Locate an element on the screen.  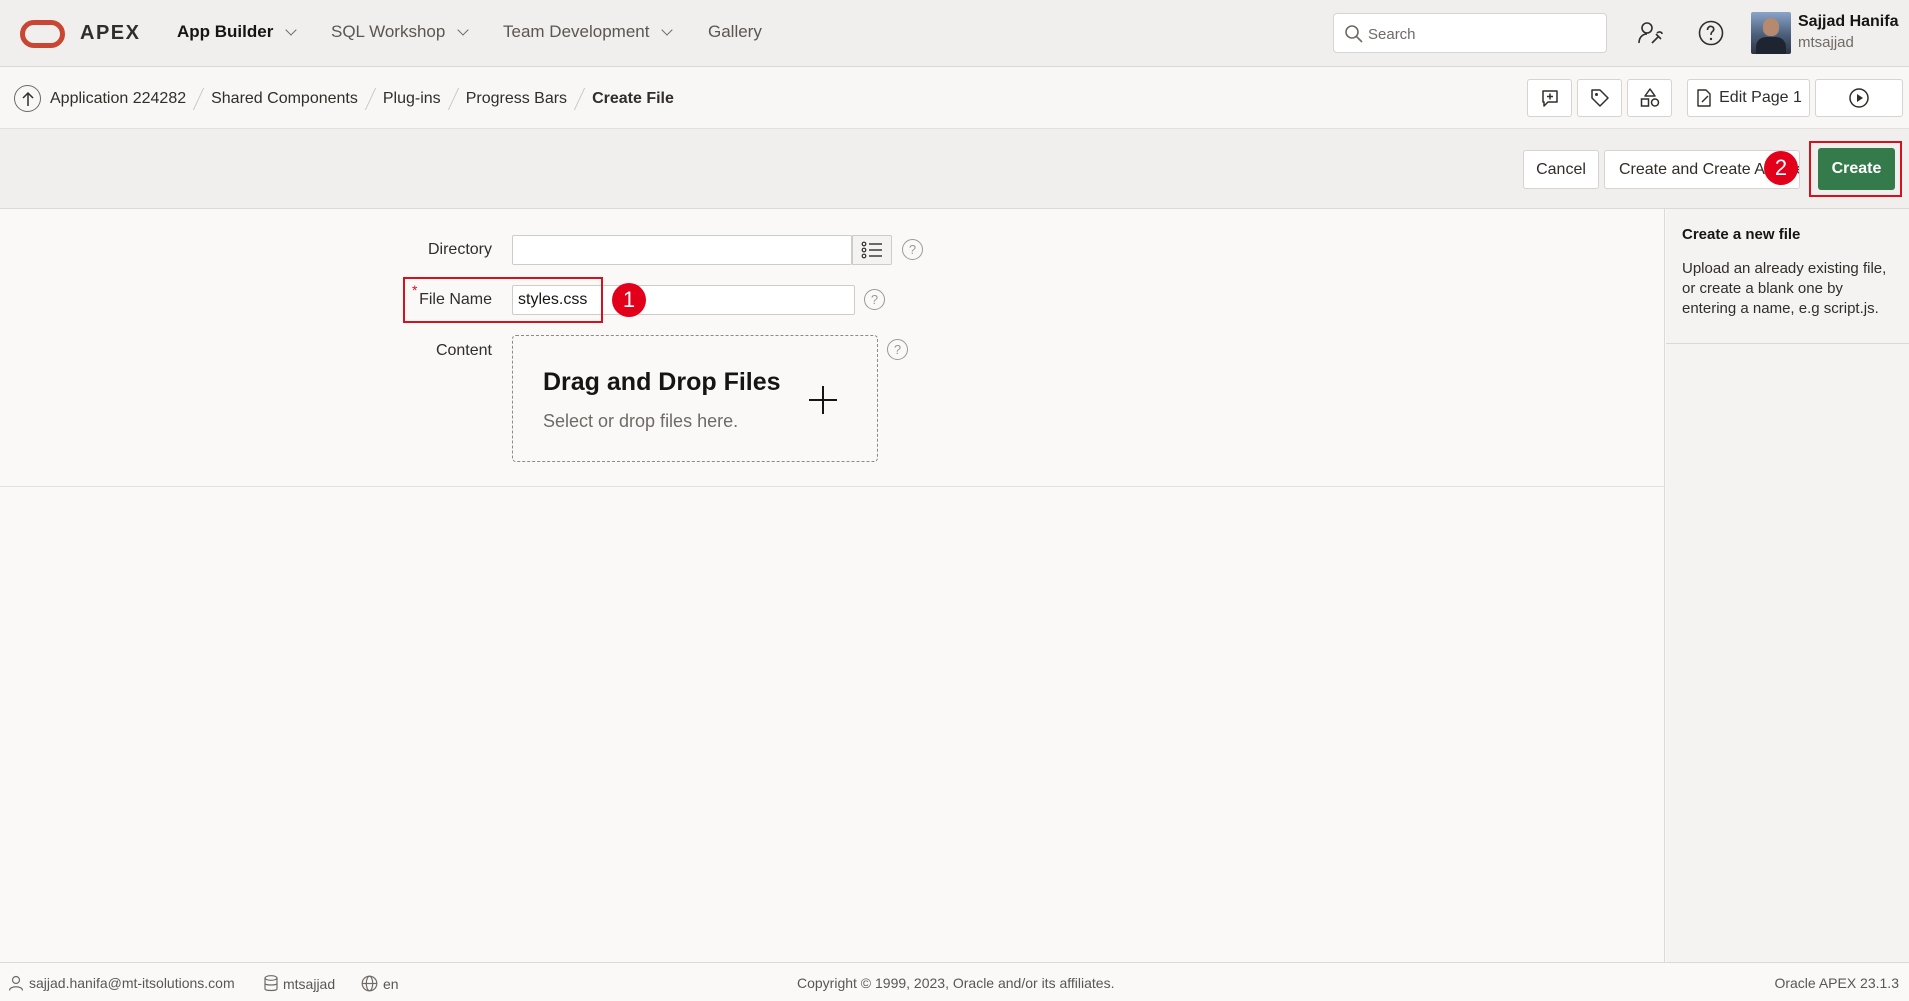
comment-add-icon is located at coordinates (1549, 98).